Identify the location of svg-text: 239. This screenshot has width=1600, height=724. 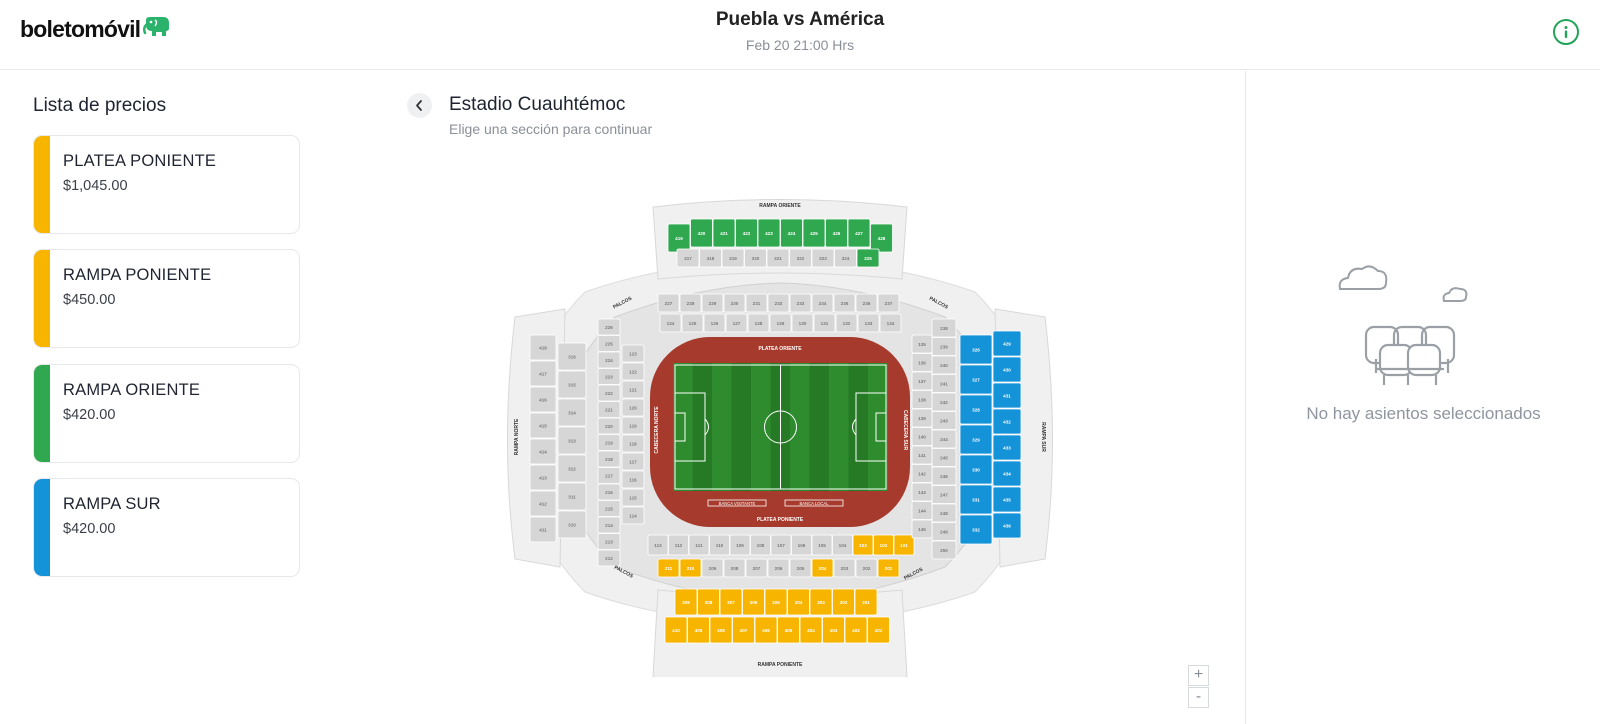
(944, 346).